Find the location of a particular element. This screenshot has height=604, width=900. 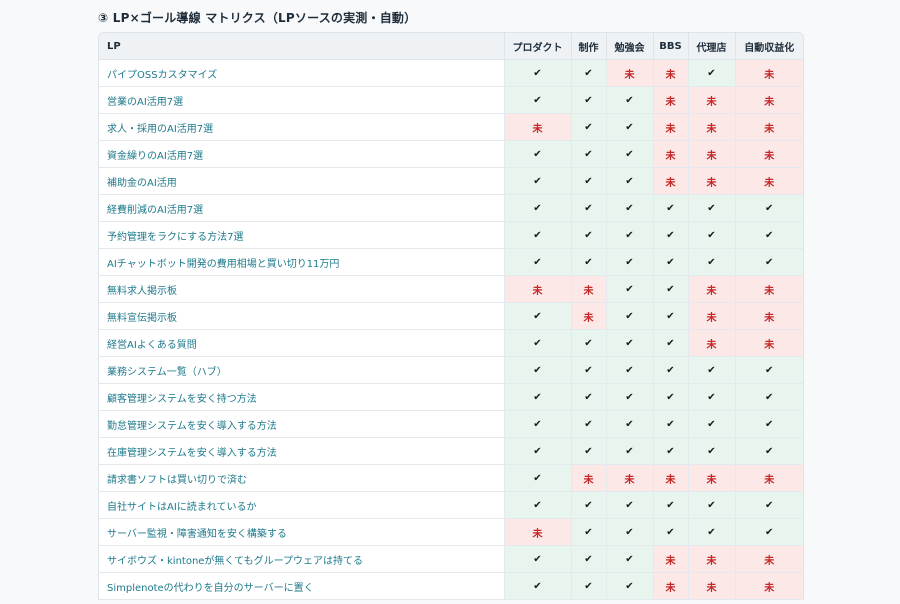

lp-link: 自社サイトはAIに読まれているか is located at coordinates (182, 507).